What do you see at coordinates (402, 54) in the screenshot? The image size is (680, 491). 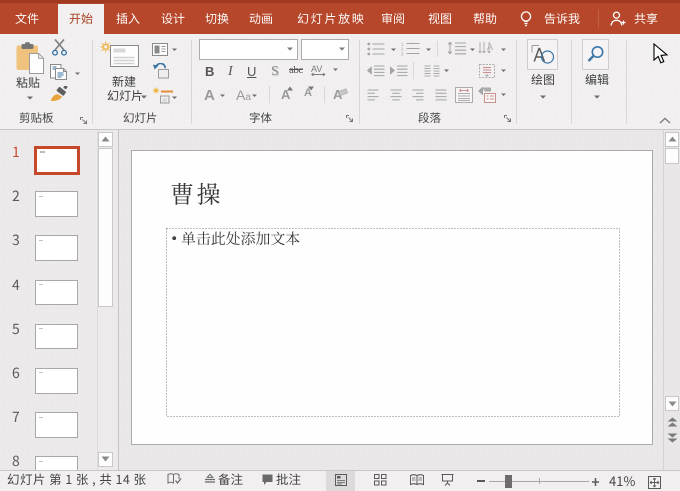 I see `svg-text: 3` at bounding box center [402, 54].